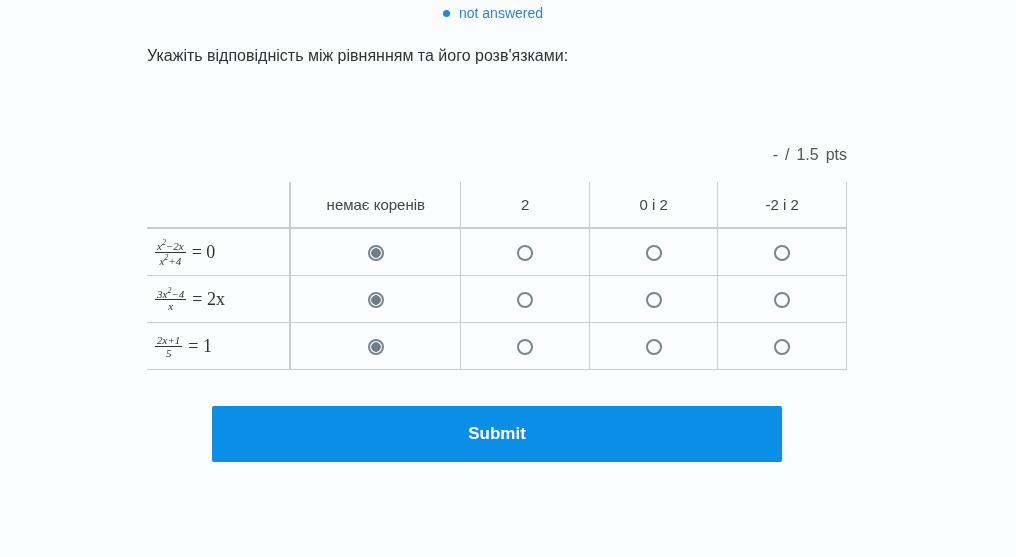  I want to click on fraction-numerator: 2x+1, so click(169, 340).